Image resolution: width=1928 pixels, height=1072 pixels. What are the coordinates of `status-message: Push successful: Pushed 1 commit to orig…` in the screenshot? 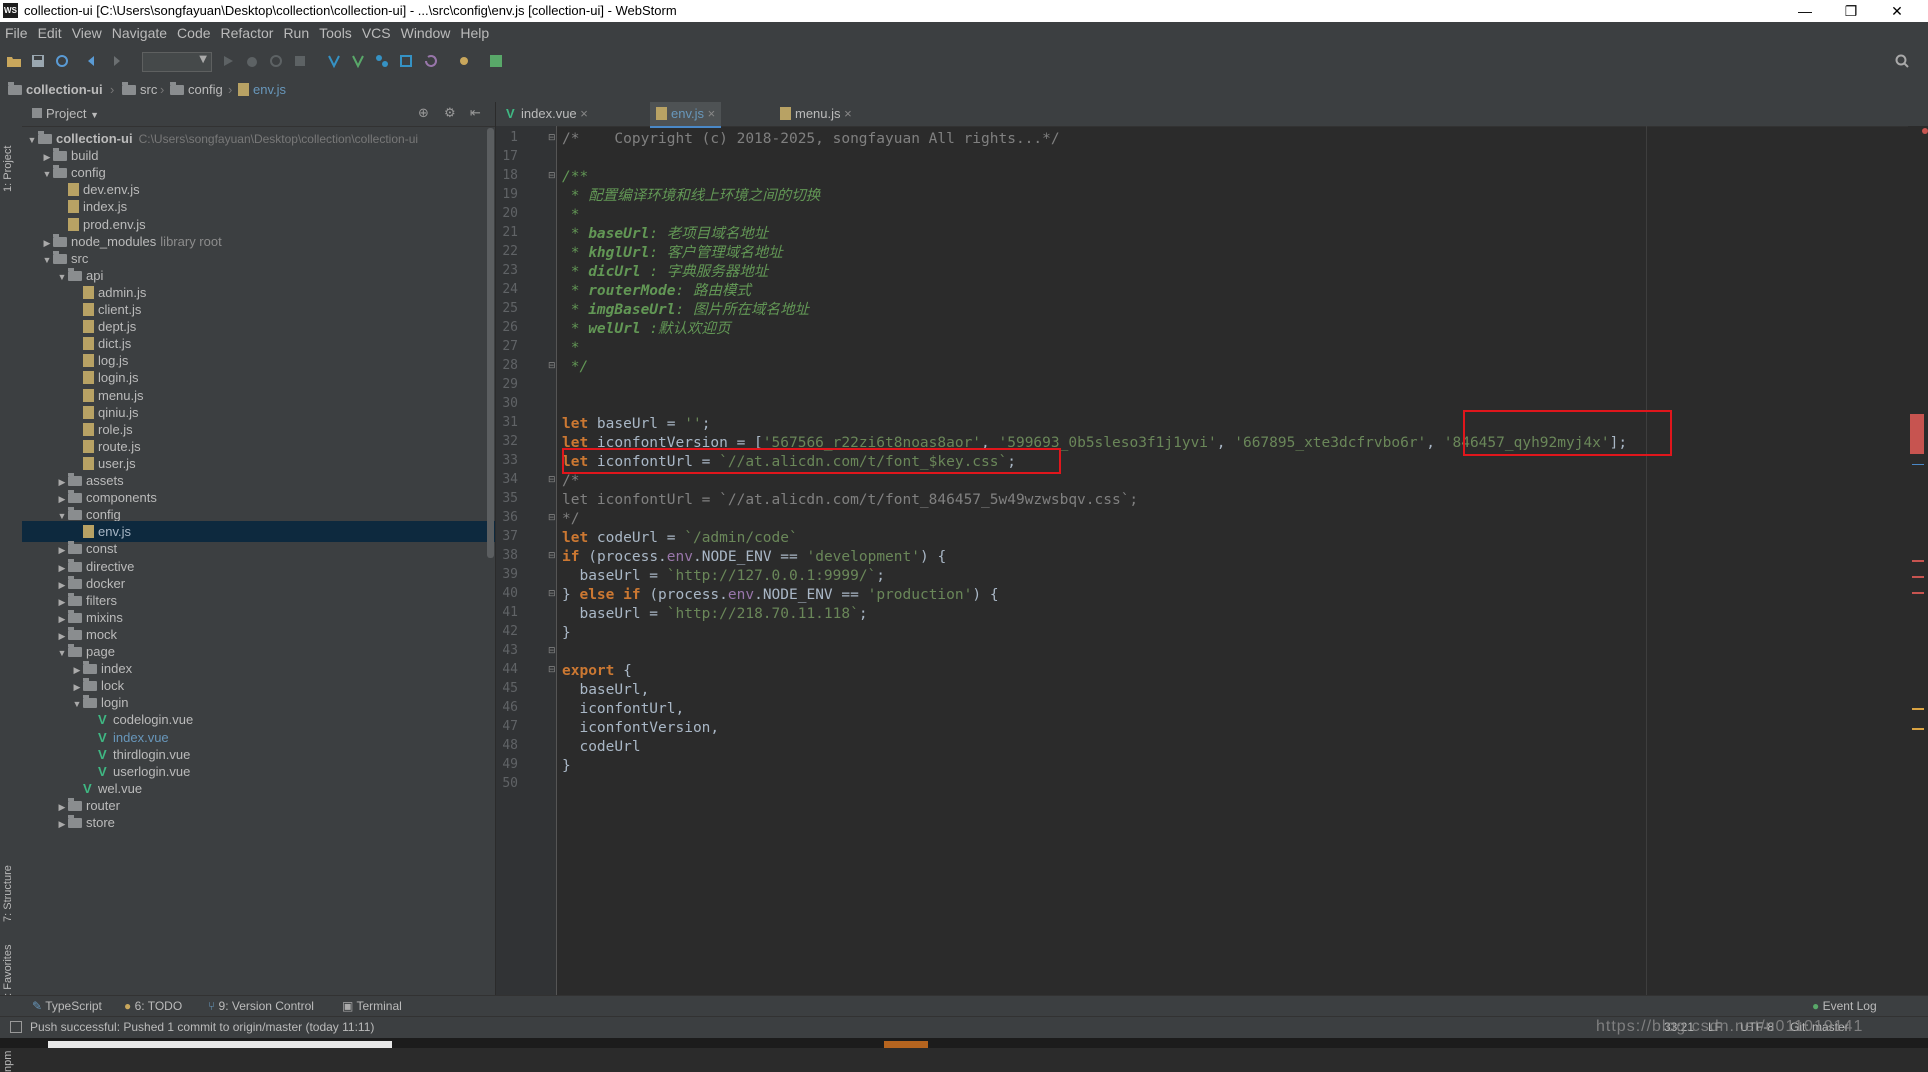 It's located at (202, 1027).